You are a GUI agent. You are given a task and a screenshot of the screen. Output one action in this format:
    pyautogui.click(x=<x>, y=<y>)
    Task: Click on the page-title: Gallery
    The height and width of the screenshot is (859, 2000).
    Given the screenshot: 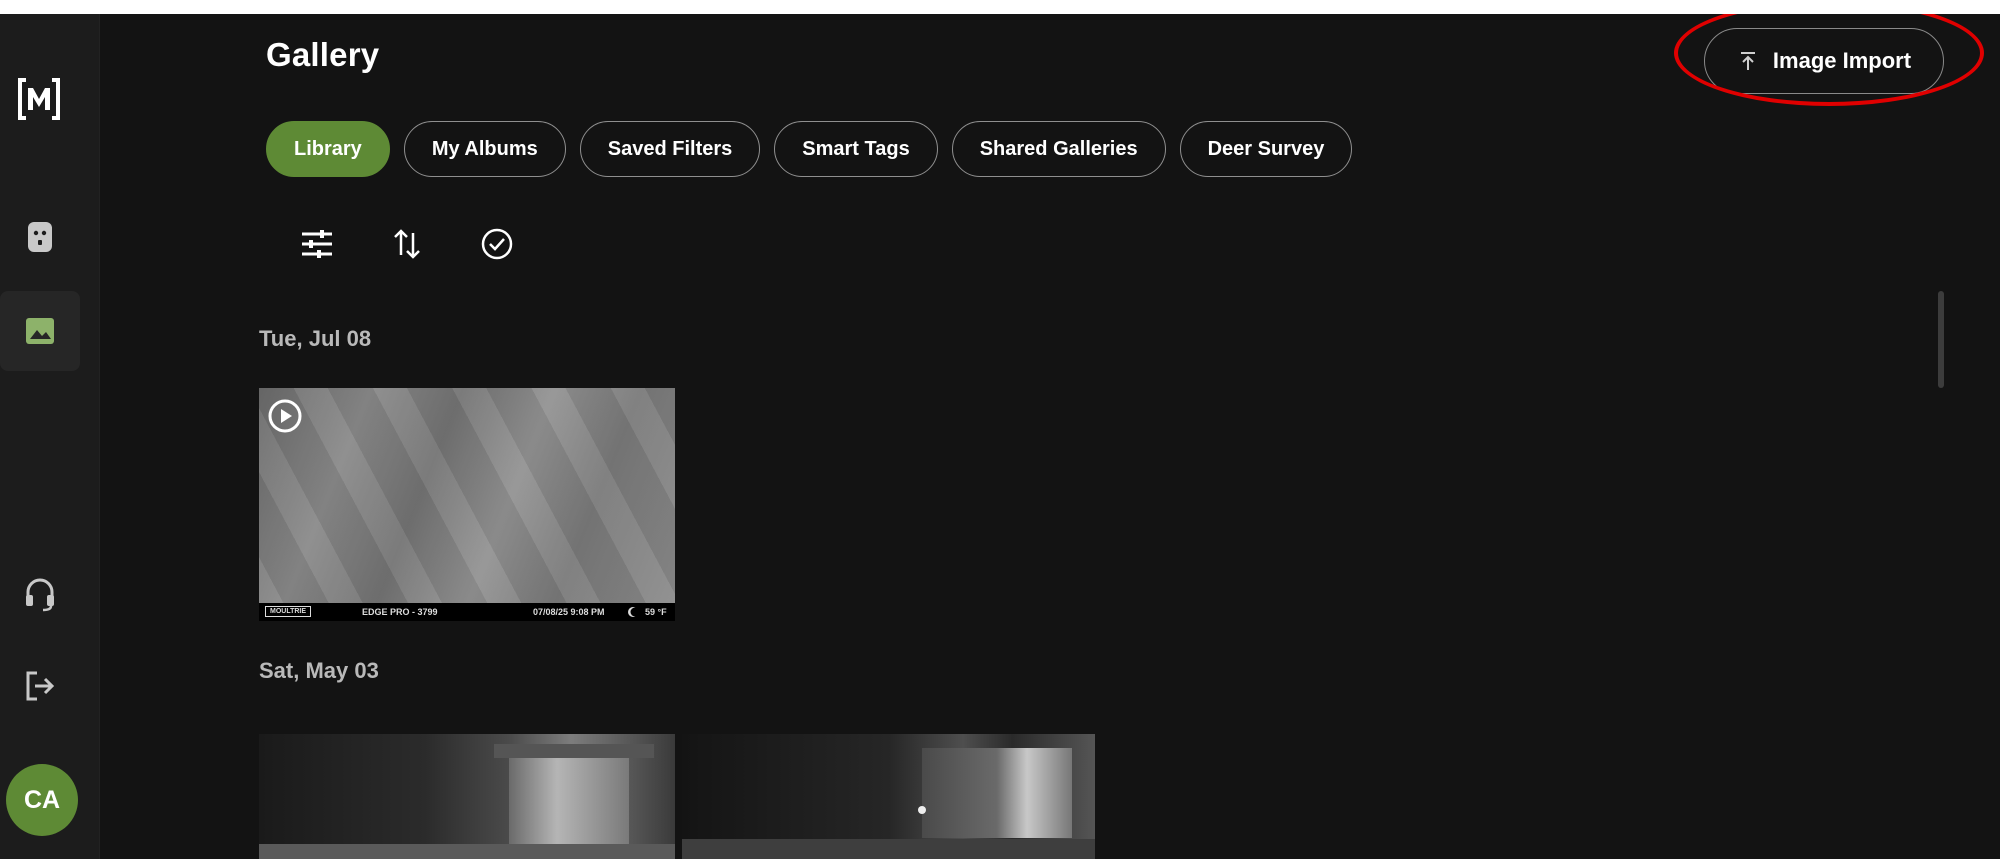 What is the action you would take?
    pyautogui.click(x=323, y=54)
    